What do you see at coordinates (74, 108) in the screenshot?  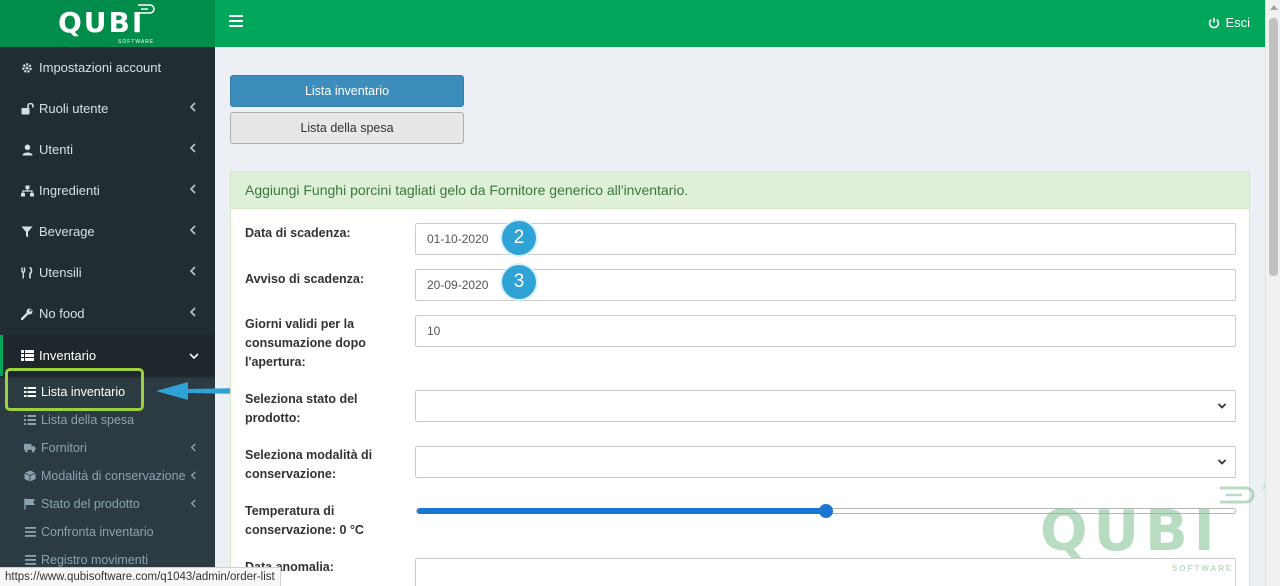 I see `sidebar-item-label: Ruoli utente` at bounding box center [74, 108].